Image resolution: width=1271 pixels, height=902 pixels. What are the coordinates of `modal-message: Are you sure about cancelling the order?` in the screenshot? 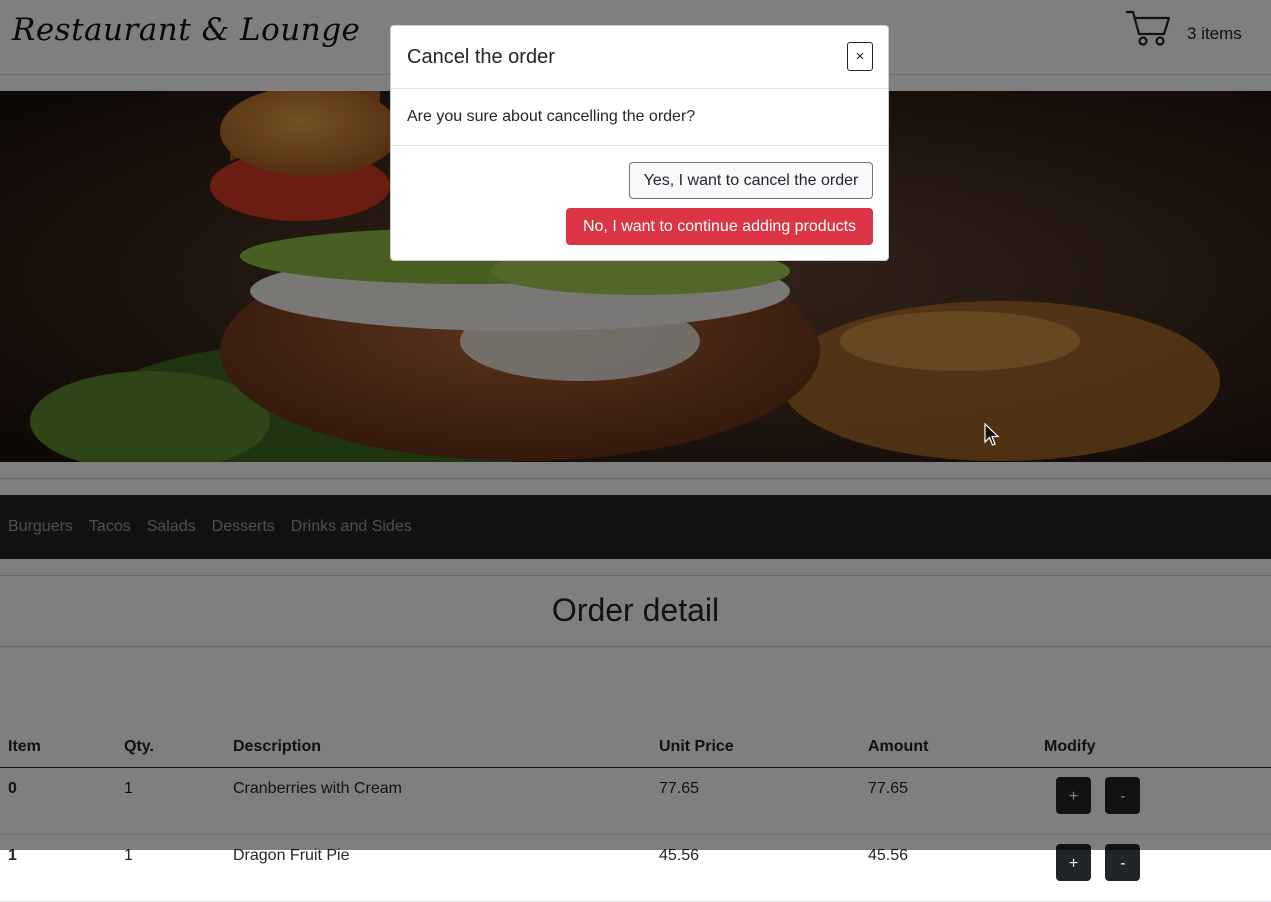 It's located at (551, 116).